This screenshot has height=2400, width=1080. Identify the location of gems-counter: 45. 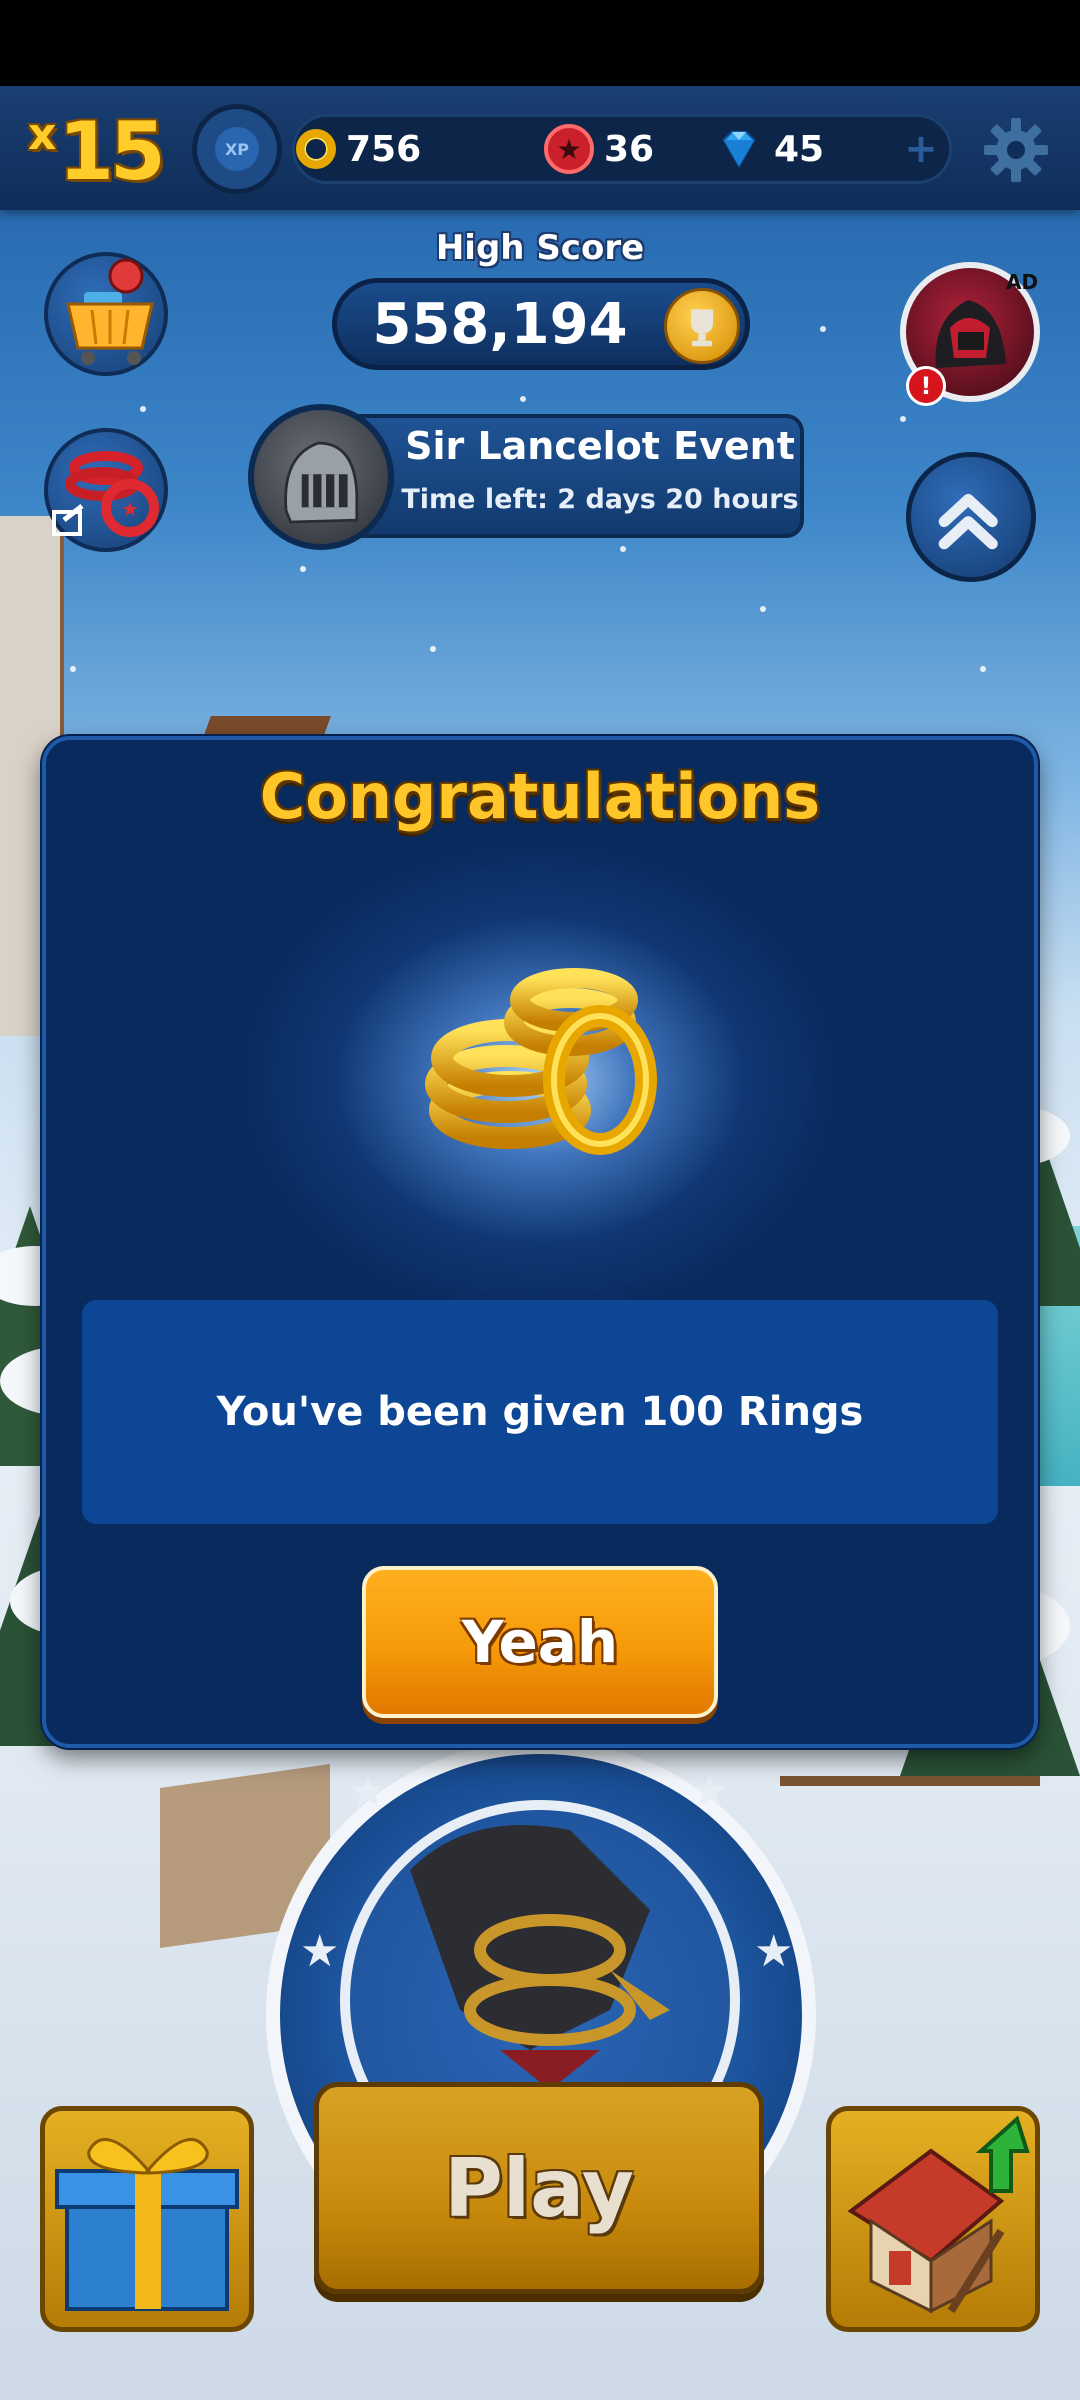
(770, 149).